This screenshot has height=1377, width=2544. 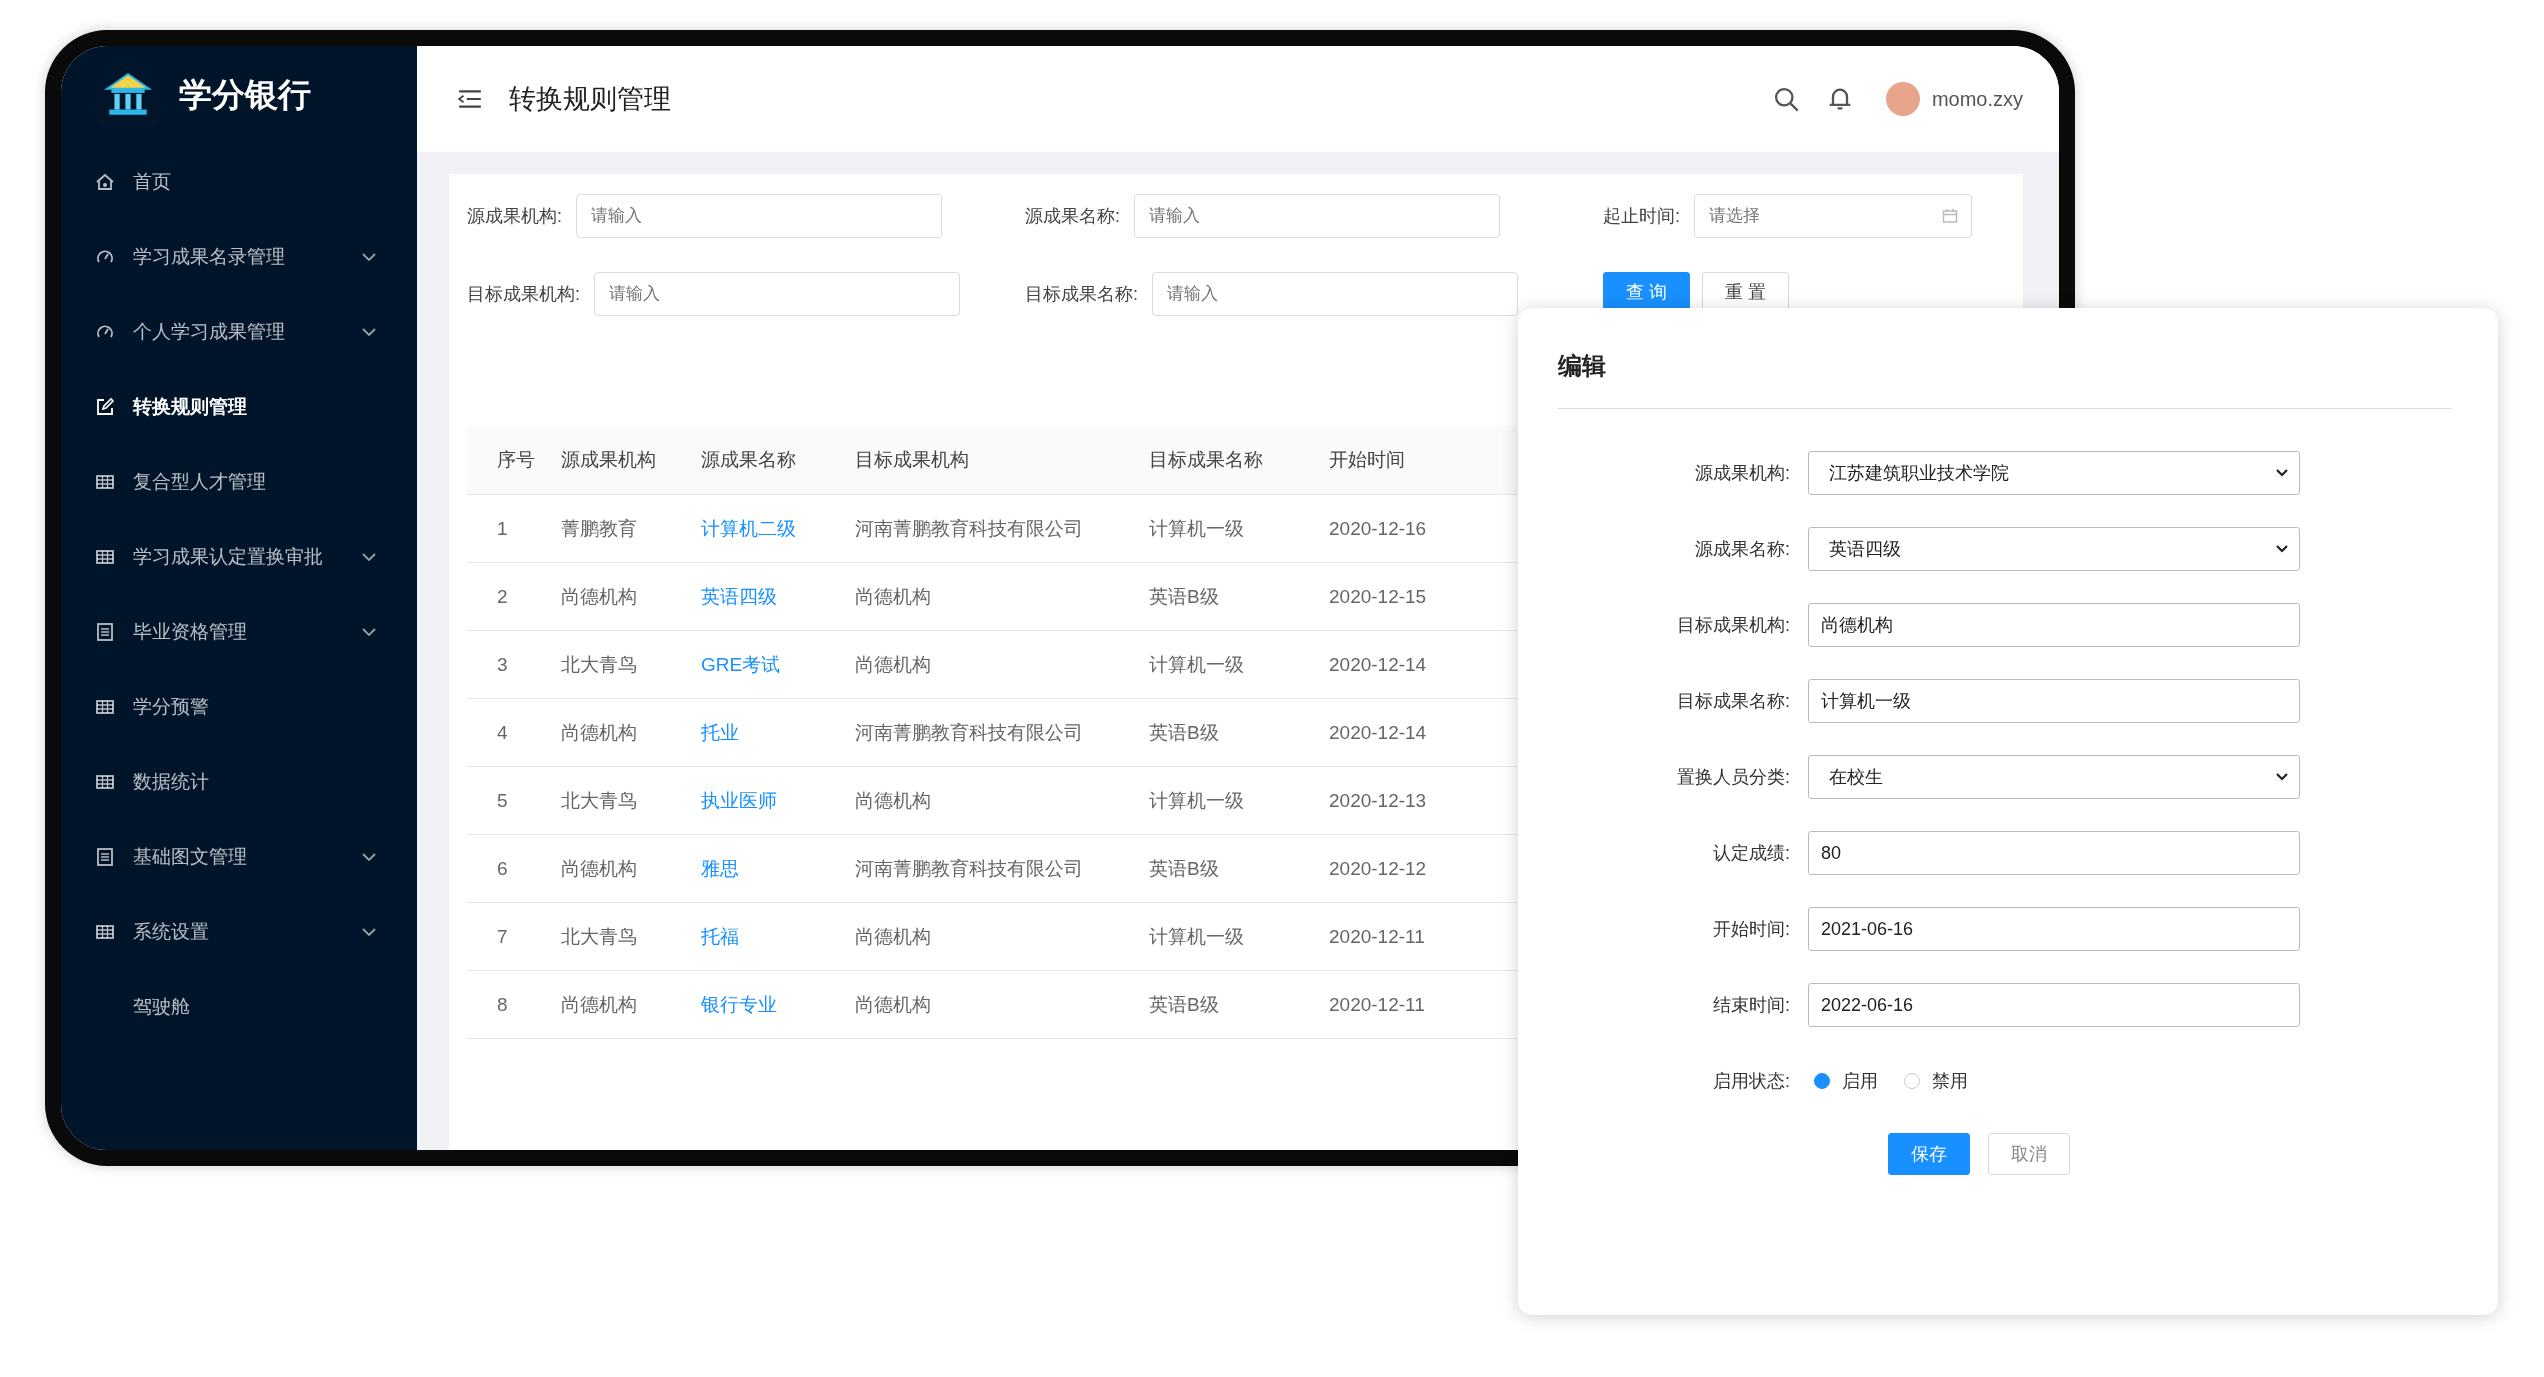 I want to click on input-field: 尚德机构, so click(x=2054, y=625).